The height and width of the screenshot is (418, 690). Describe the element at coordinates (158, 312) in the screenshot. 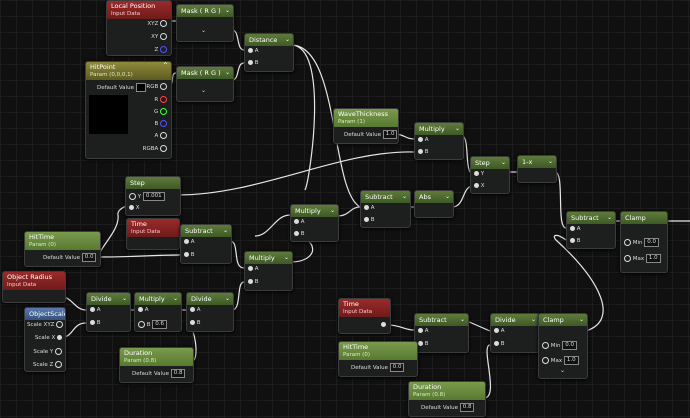

I see `node-multiply-4: Multiply ⌄ A B 0.6` at that location.